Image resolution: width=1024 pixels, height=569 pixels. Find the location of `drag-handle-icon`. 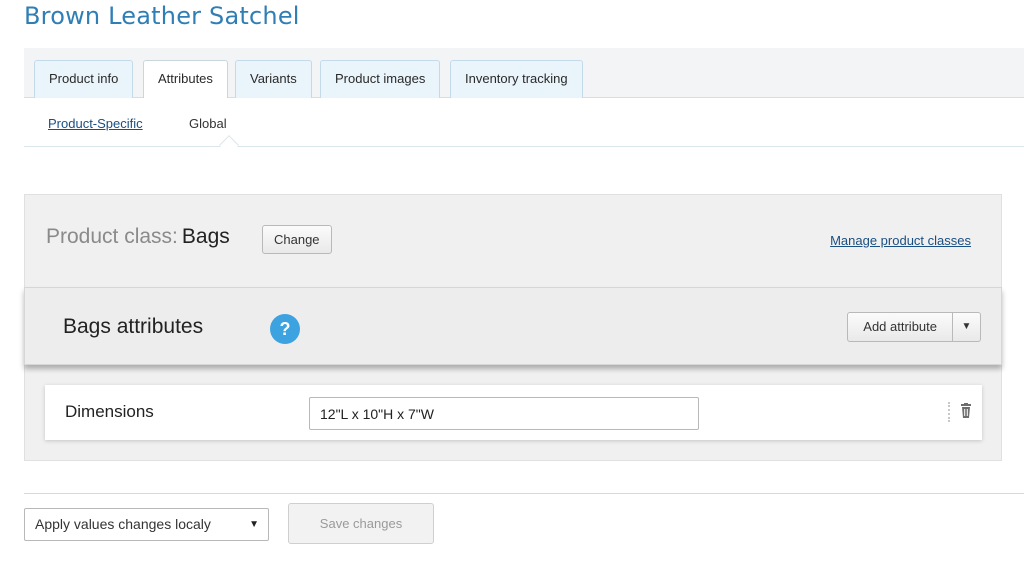

drag-handle-icon is located at coordinates (950, 412).